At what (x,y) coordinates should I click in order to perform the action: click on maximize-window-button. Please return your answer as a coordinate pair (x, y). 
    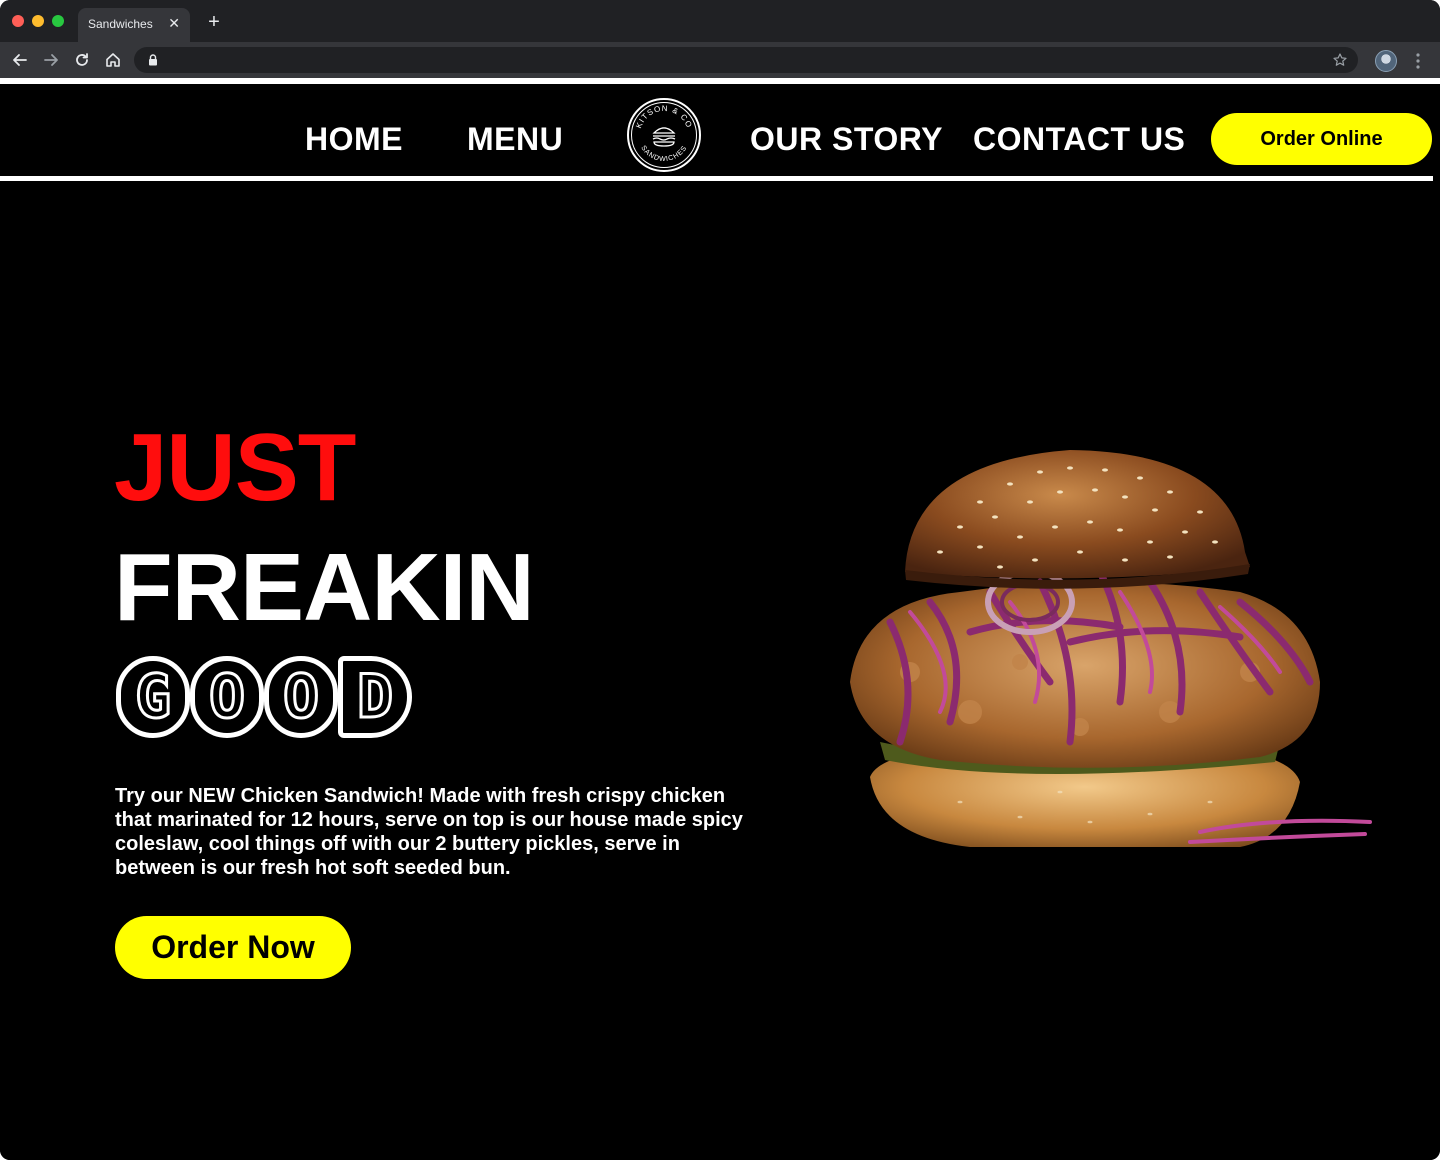
    Looking at the image, I should click on (58, 21).